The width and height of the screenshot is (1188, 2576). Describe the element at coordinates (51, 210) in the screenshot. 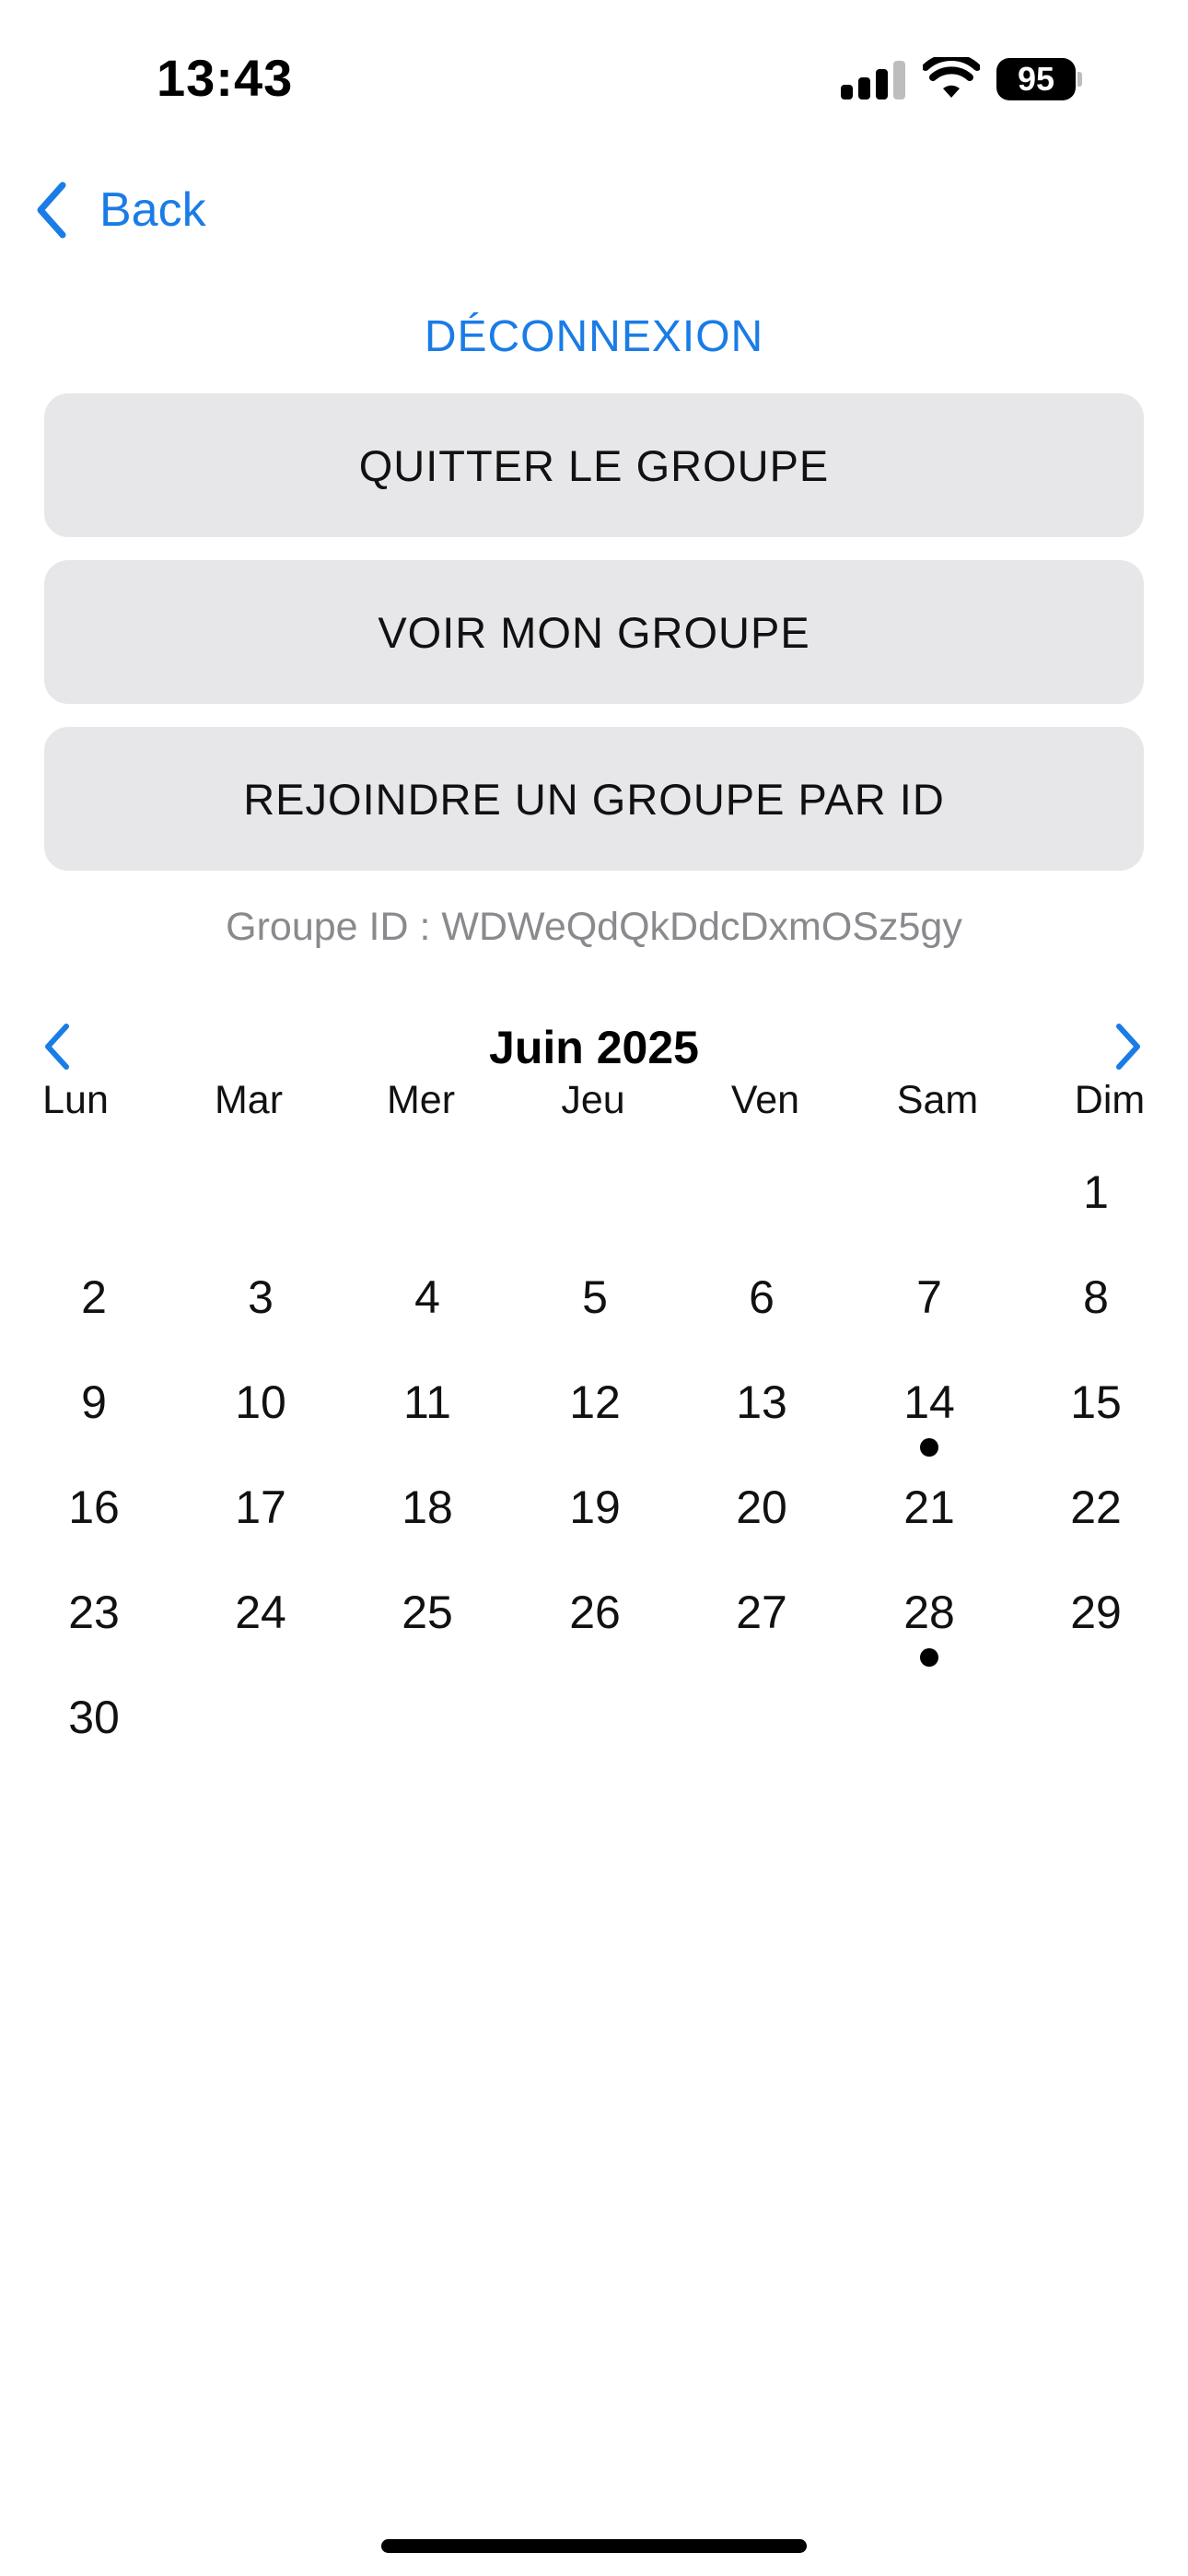

I see `chevron-left-icon` at that location.